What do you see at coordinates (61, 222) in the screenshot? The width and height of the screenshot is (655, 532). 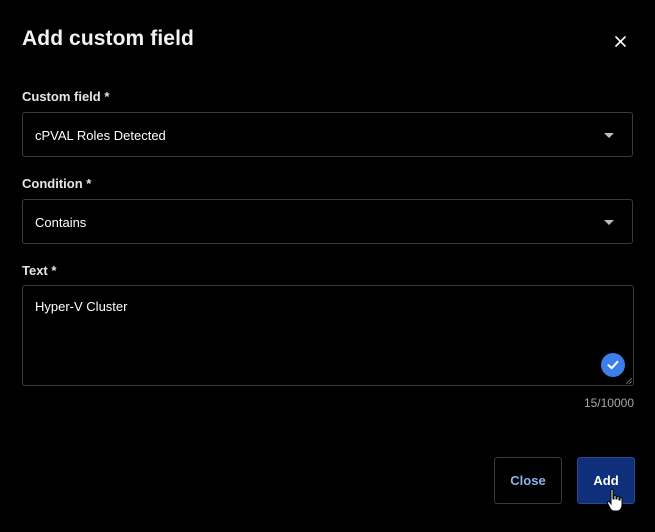 I see `condition-value: Contains` at bounding box center [61, 222].